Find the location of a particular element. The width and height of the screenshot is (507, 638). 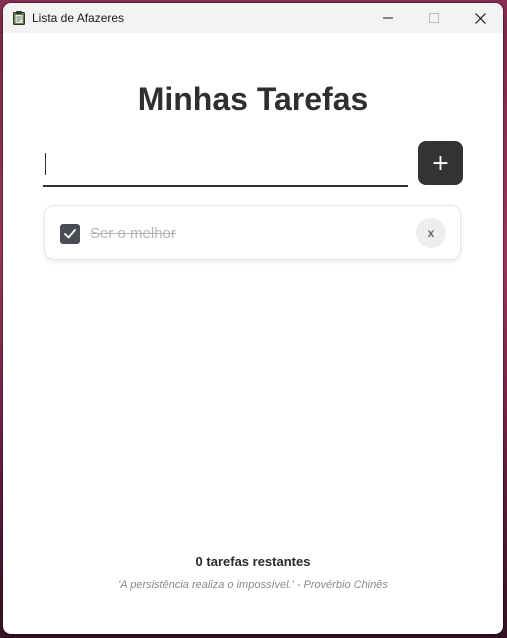

tasks-remaining-count: 0 tarefas restantes is located at coordinates (253, 561).